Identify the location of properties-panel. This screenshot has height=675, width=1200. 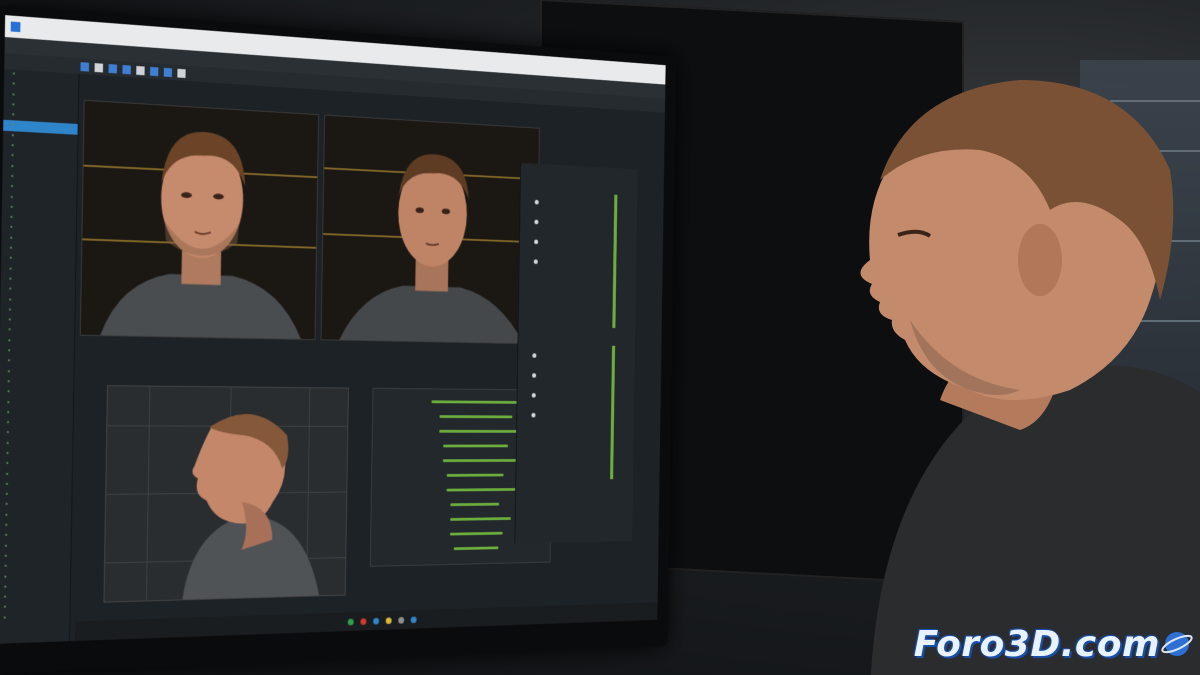
(576, 353).